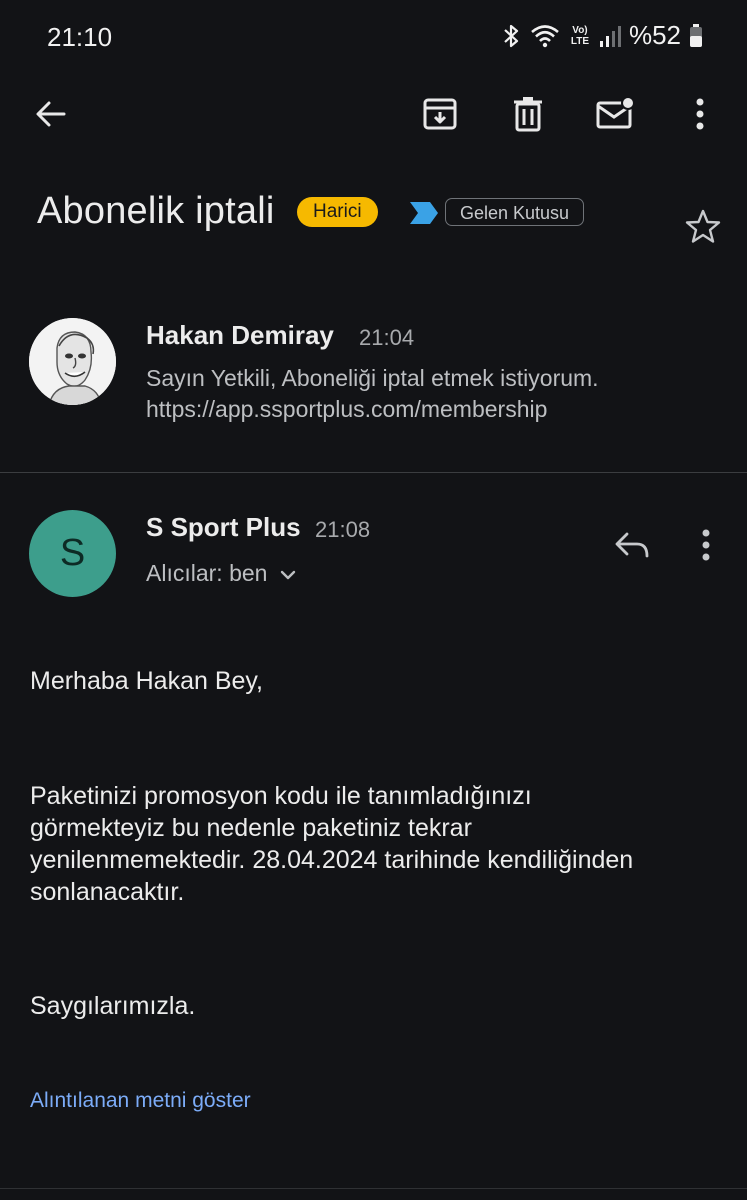  I want to click on delete-icon, so click(528, 114).